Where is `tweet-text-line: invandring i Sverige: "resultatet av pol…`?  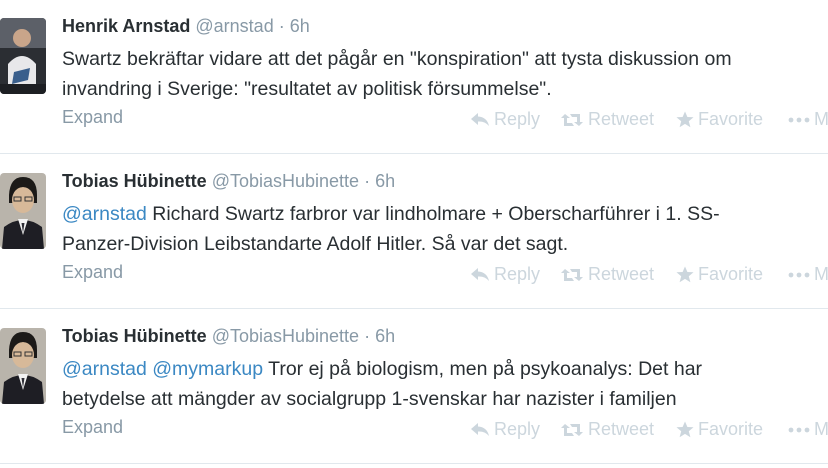
tweet-text-line: invandring i Sverige: "resultatet av pol… is located at coordinates (445, 89).